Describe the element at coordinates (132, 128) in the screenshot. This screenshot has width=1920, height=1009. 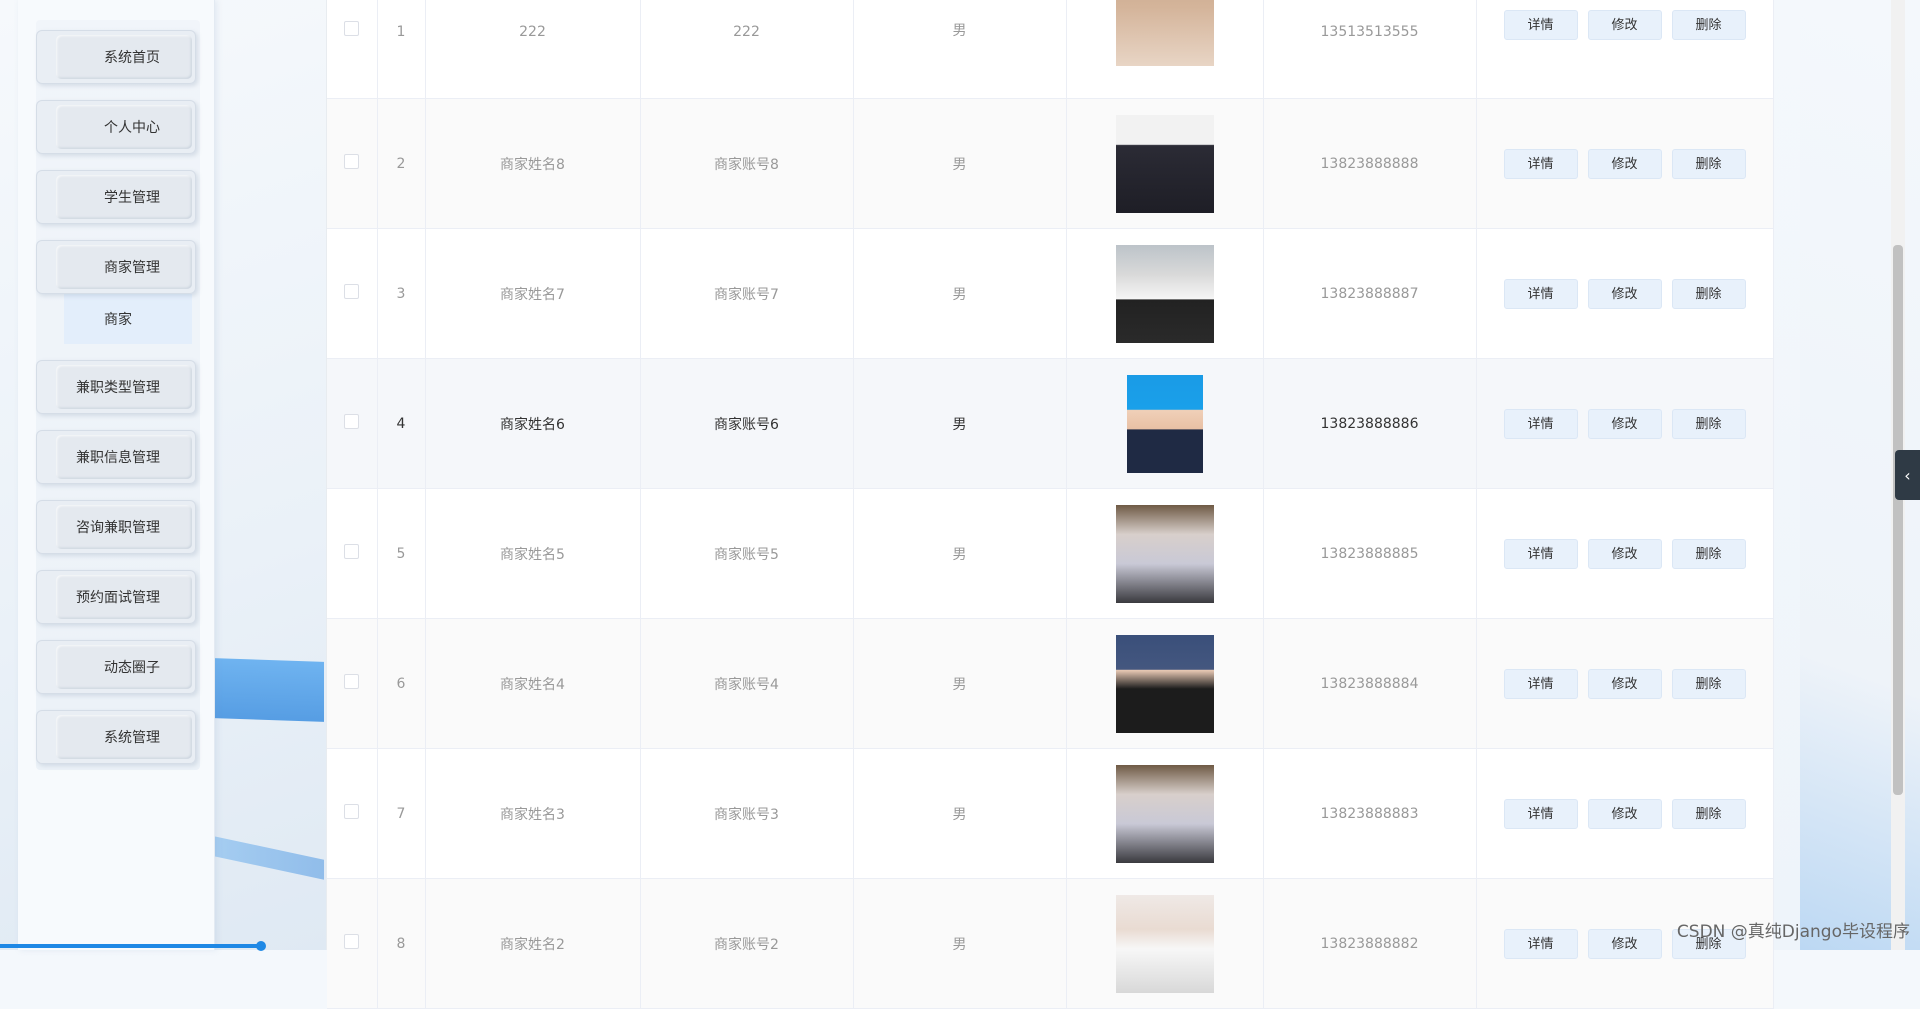
I see `sidebar-item-label: 个人中心` at that location.